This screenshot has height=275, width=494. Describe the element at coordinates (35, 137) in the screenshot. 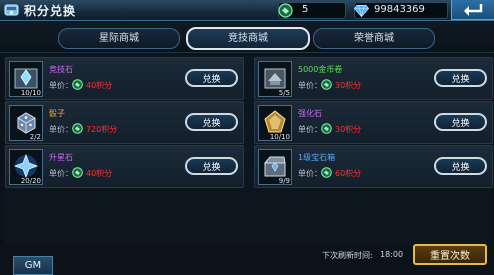

I see `item-count: 2/2` at that location.